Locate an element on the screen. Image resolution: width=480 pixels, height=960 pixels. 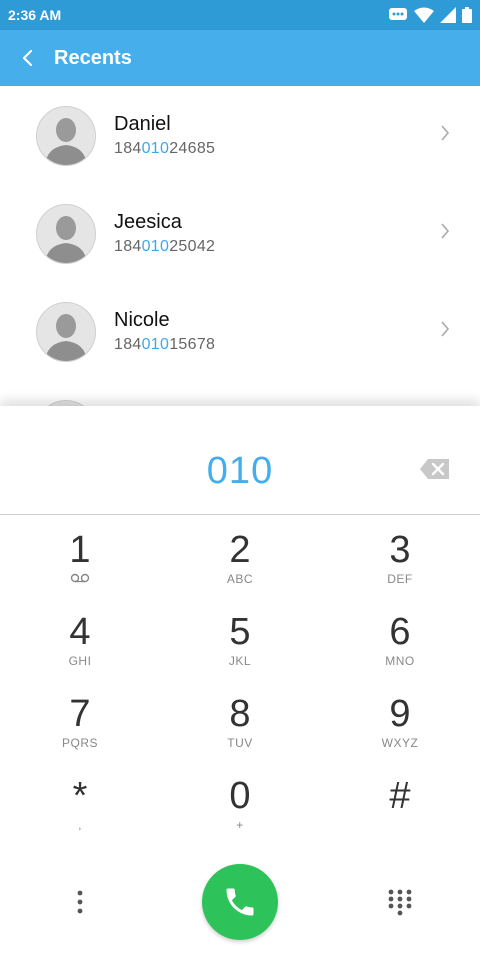
number-suffix: 25042 is located at coordinates (192, 246).